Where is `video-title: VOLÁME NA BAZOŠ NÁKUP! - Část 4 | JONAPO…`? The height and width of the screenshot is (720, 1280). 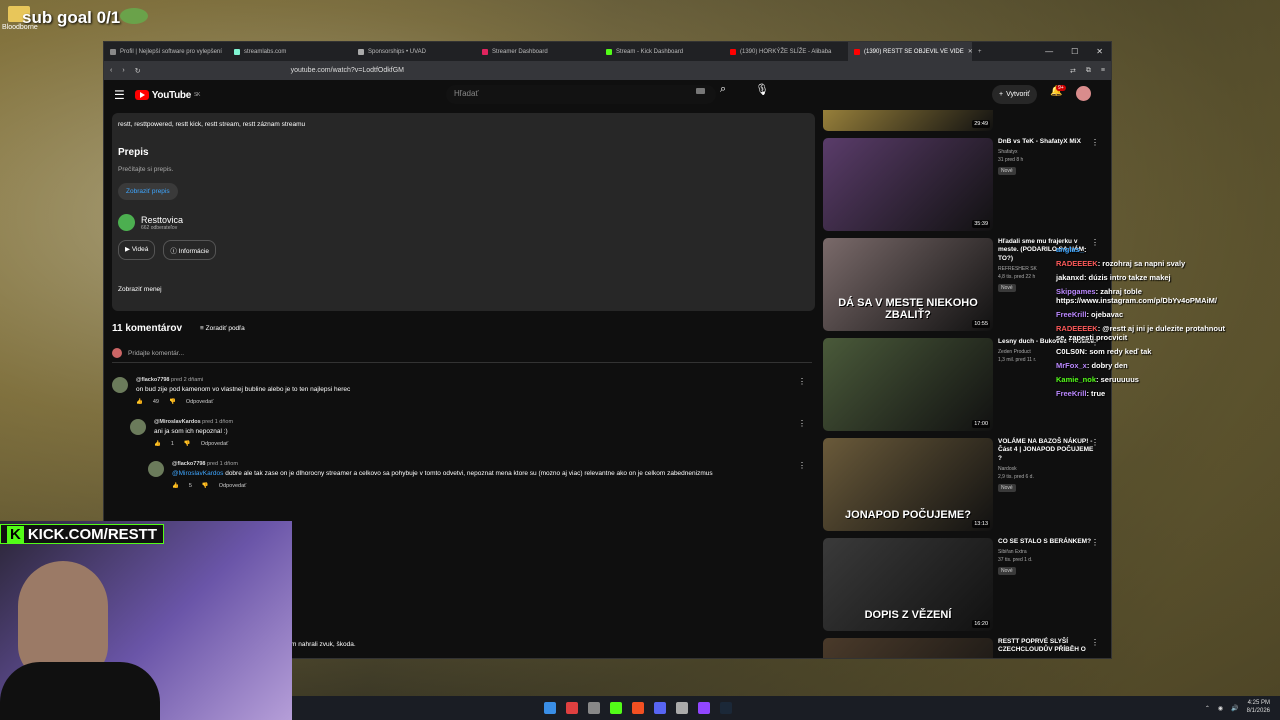
video-title: VOLÁME NA BAZOŠ NÁKUP! - Část 4 | JONAPO… is located at coordinates (1048, 450).